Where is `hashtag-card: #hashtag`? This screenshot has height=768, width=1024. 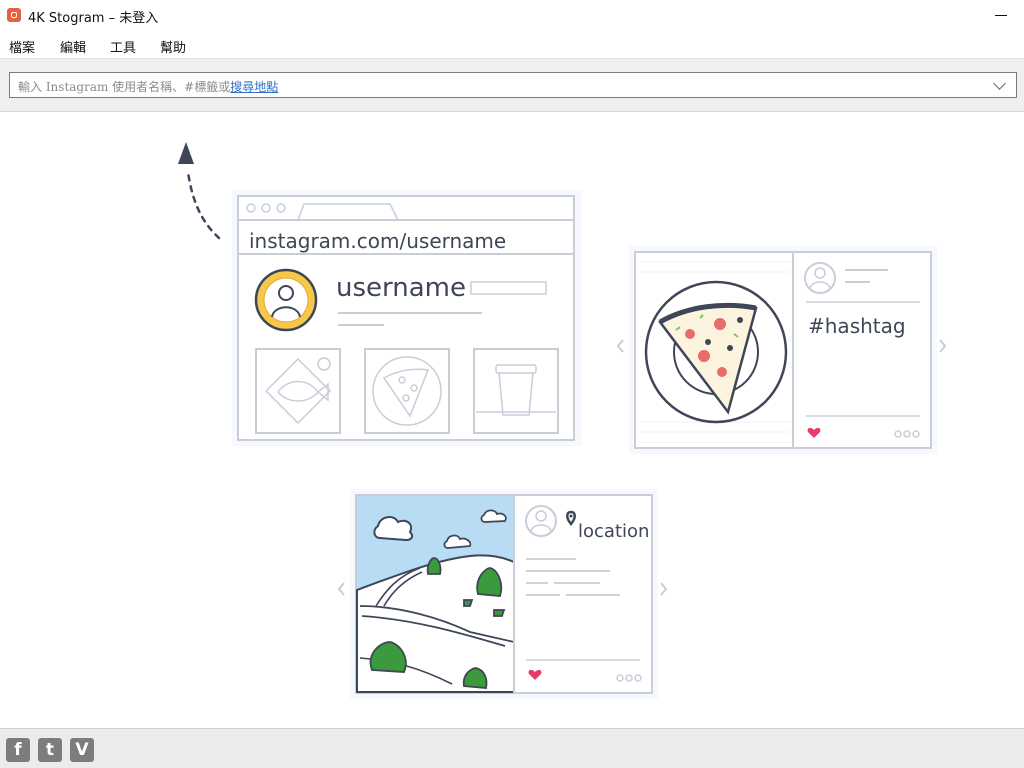
hashtag-card: #hashtag is located at coordinates (781, 350).